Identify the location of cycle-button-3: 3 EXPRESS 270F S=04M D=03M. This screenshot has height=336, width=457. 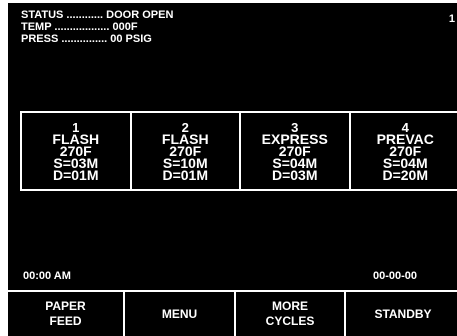
(296, 151).